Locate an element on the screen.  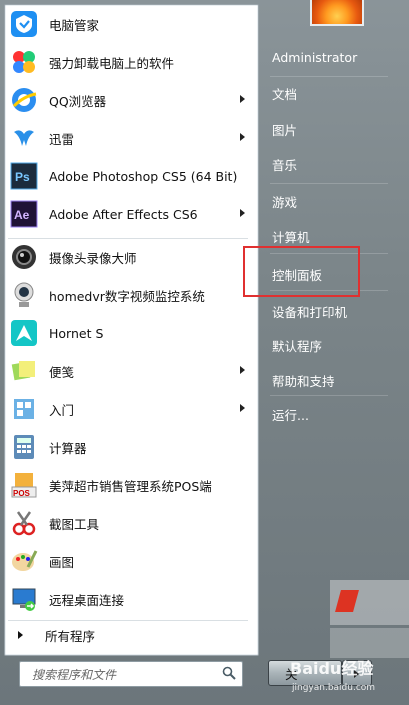
program-item: 入门 is located at coordinates (128, 409).